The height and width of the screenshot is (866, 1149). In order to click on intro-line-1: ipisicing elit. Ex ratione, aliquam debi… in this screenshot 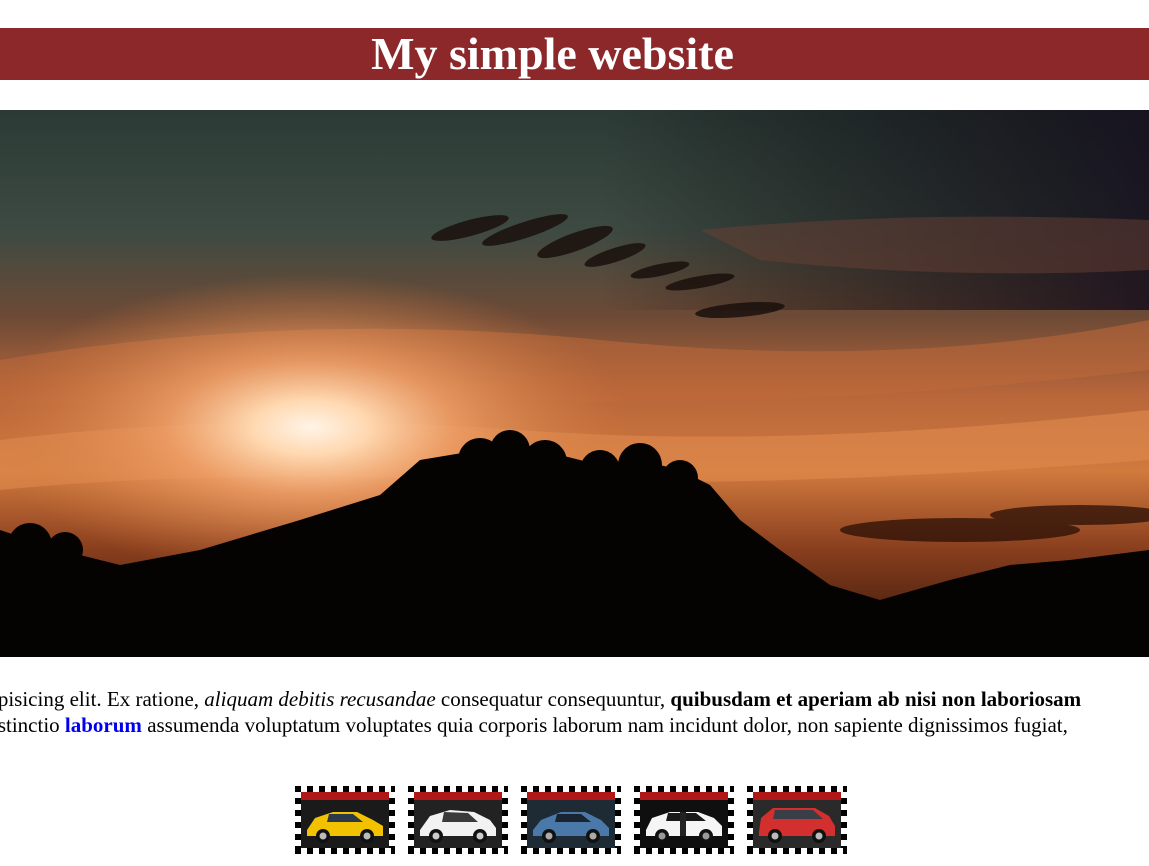, I will do `click(574, 699)`.